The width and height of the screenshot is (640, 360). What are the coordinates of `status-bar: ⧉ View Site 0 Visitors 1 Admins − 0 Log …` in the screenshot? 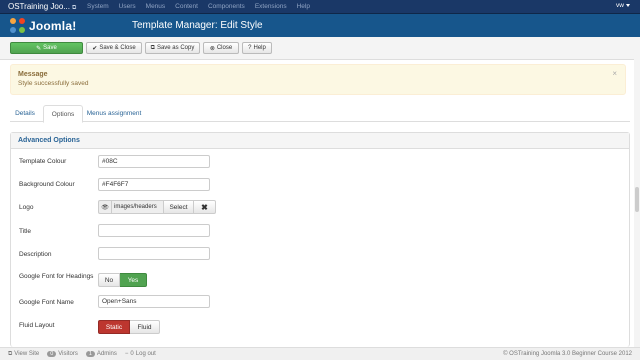 It's located at (320, 353).